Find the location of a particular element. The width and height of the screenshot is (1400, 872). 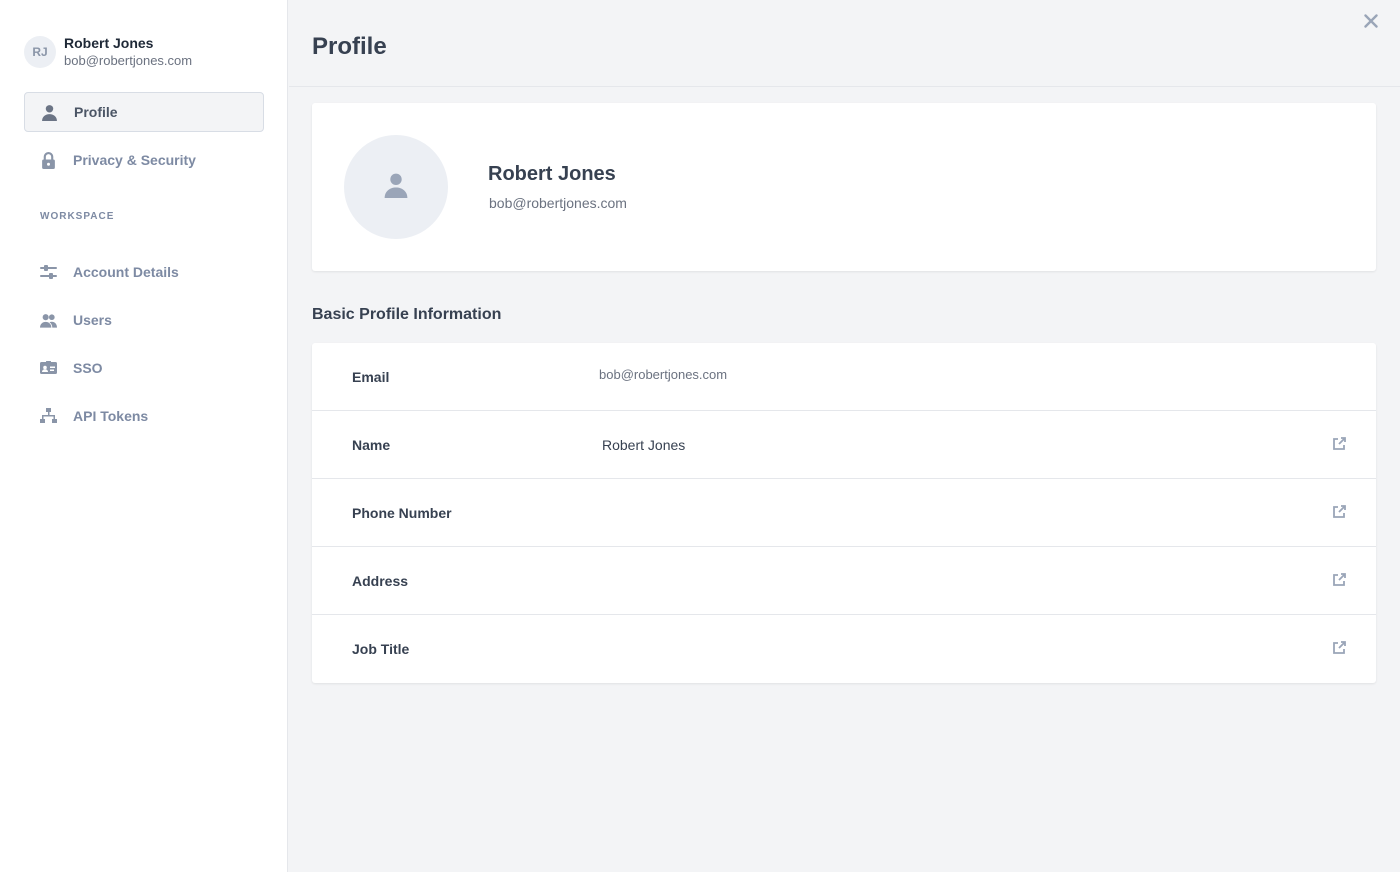

field-value: bob@robertjones.com is located at coordinates (663, 374).